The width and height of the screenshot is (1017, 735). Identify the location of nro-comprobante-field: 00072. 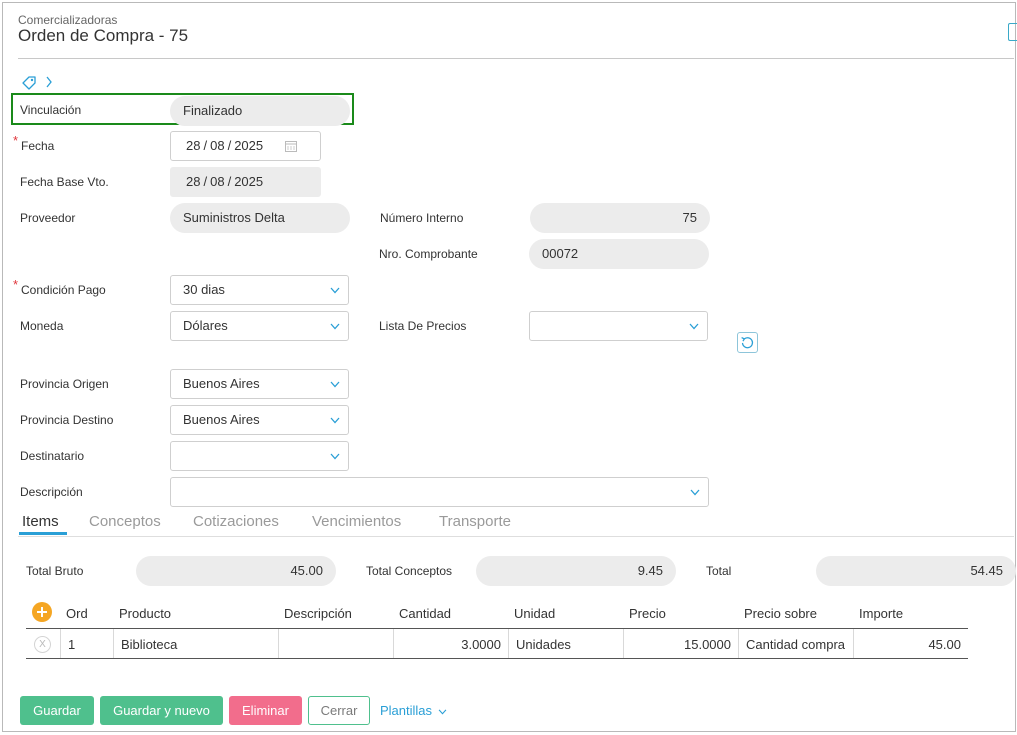
(619, 254).